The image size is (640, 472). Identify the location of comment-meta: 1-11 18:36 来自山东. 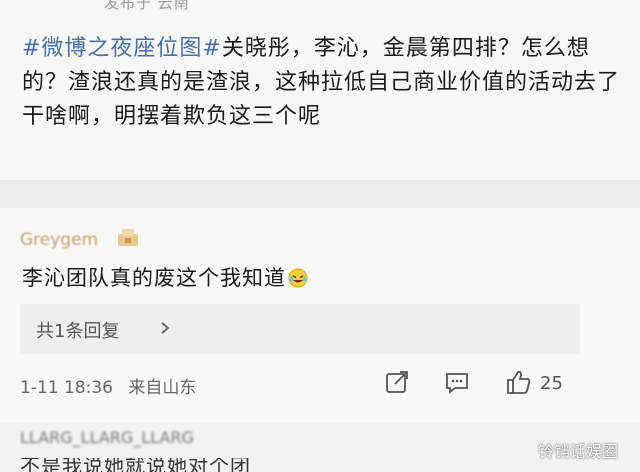
(108, 385).